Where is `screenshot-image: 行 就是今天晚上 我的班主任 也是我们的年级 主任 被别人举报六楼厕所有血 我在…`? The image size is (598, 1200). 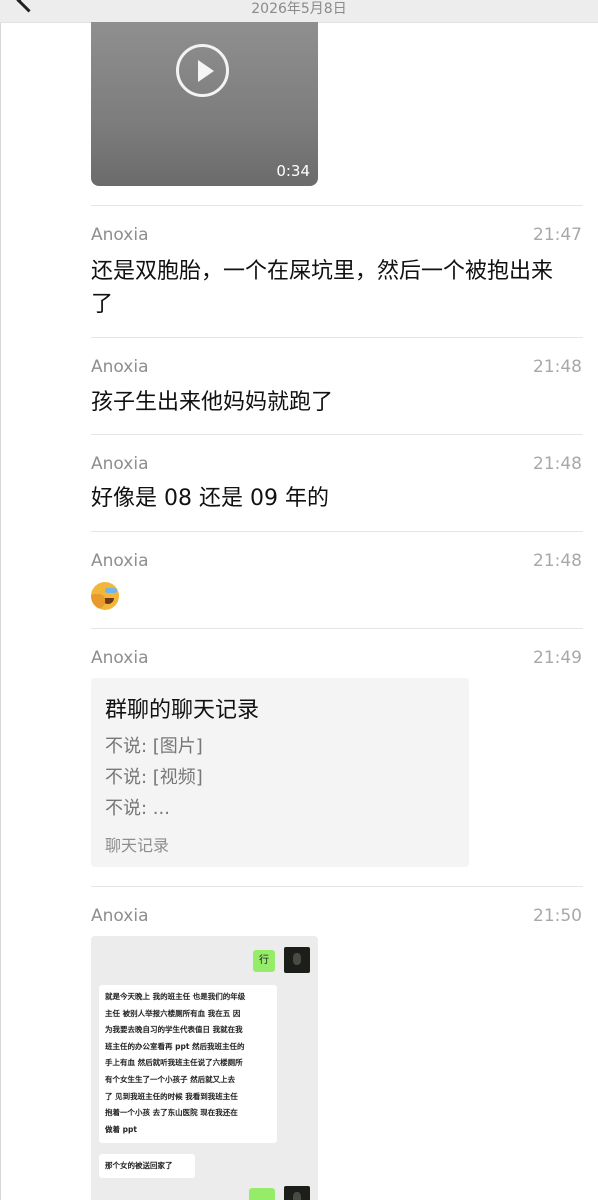 screenshot-image: 行 就是今天晚上 我的班主任 也是我们的年级 主任 被别人举报六楼厕所有血 我在… is located at coordinates (204, 1068).